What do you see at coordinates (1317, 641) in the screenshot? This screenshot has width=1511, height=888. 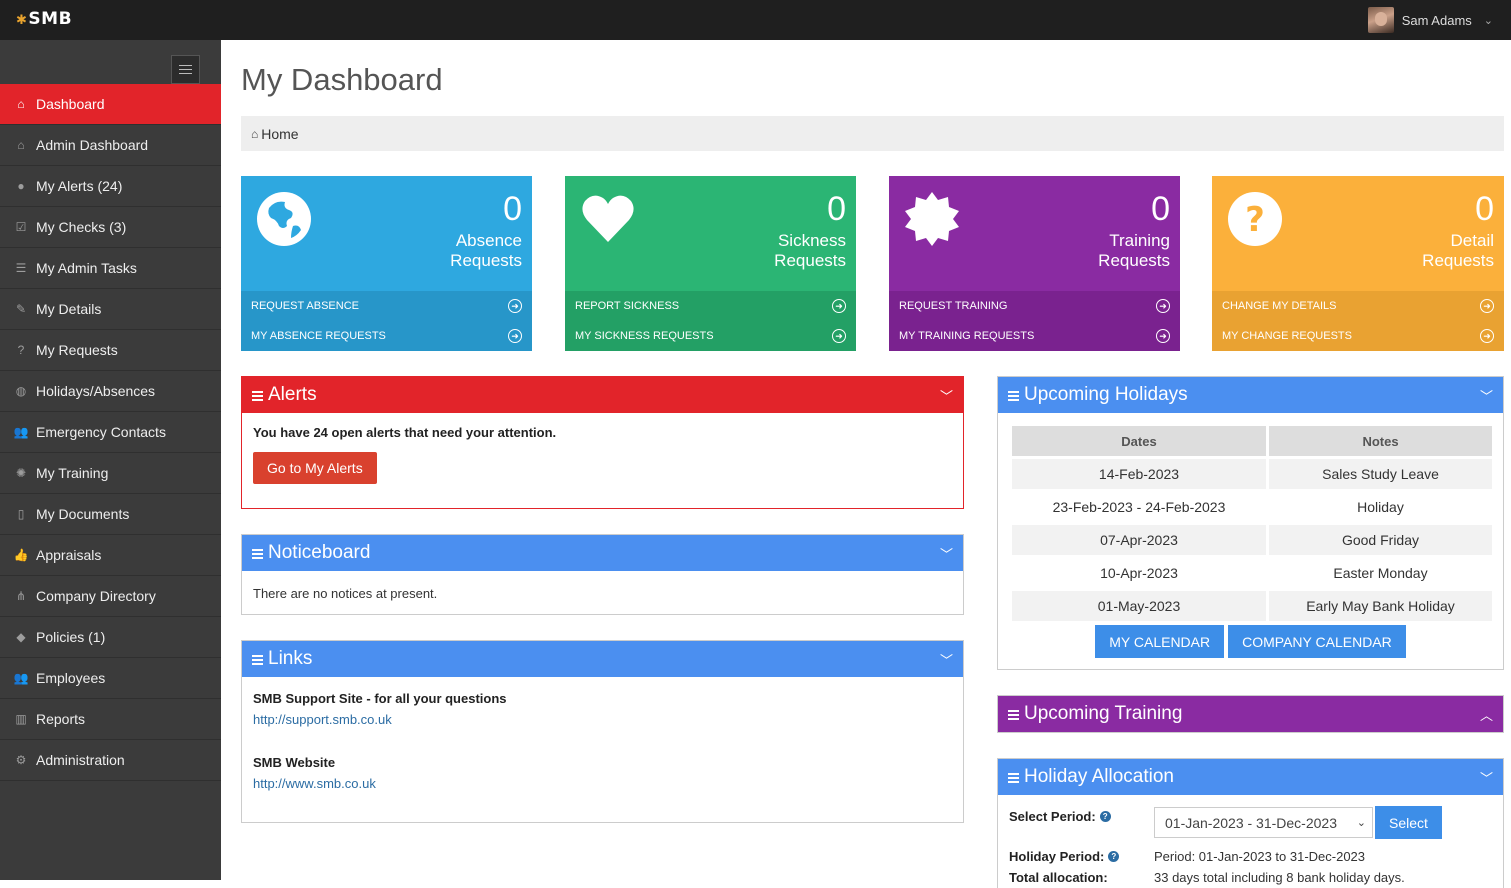 I see `company-calendar-button: COMPANY CALENDAR` at bounding box center [1317, 641].